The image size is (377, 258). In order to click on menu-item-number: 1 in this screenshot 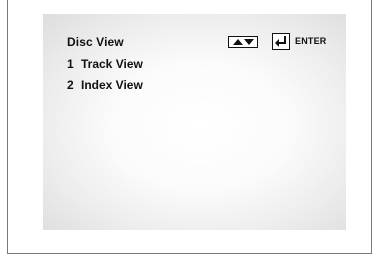, I will do `click(70, 64)`.